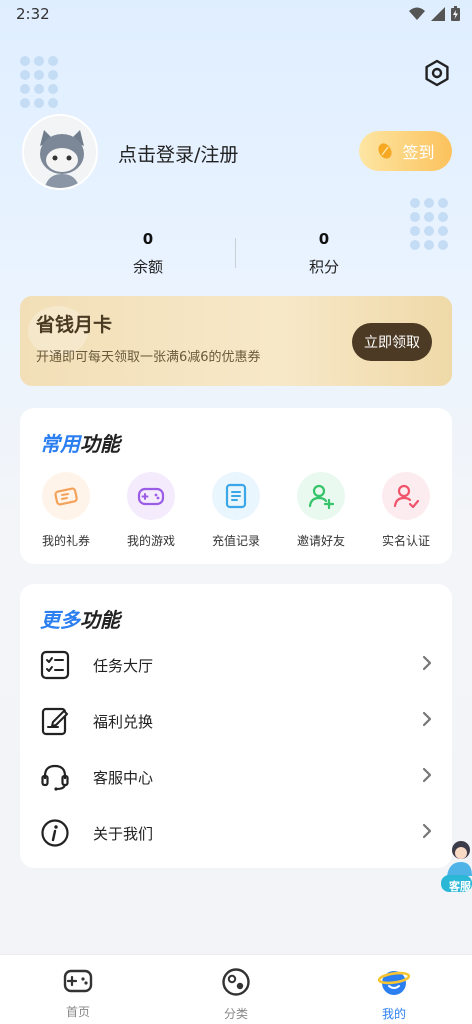 This screenshot has width=472, height=1024. I want to click on avatar, so click(60, 152).